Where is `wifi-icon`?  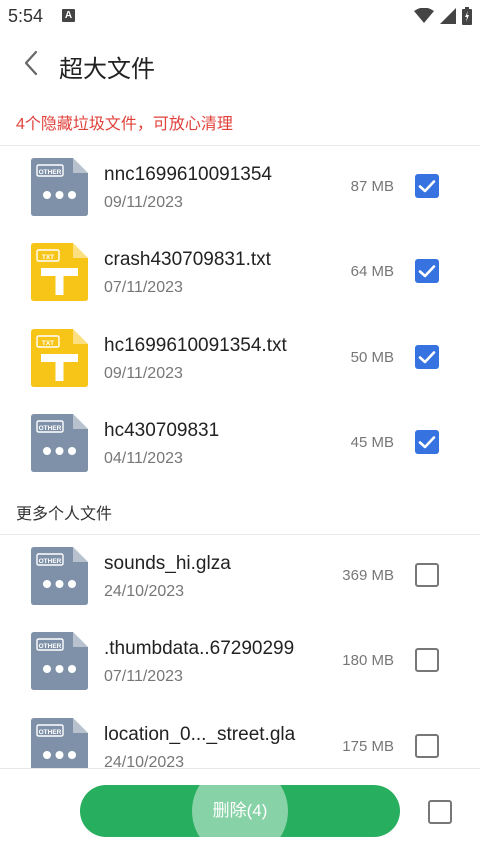
wifi-icon is located at coordinates (424, 15).